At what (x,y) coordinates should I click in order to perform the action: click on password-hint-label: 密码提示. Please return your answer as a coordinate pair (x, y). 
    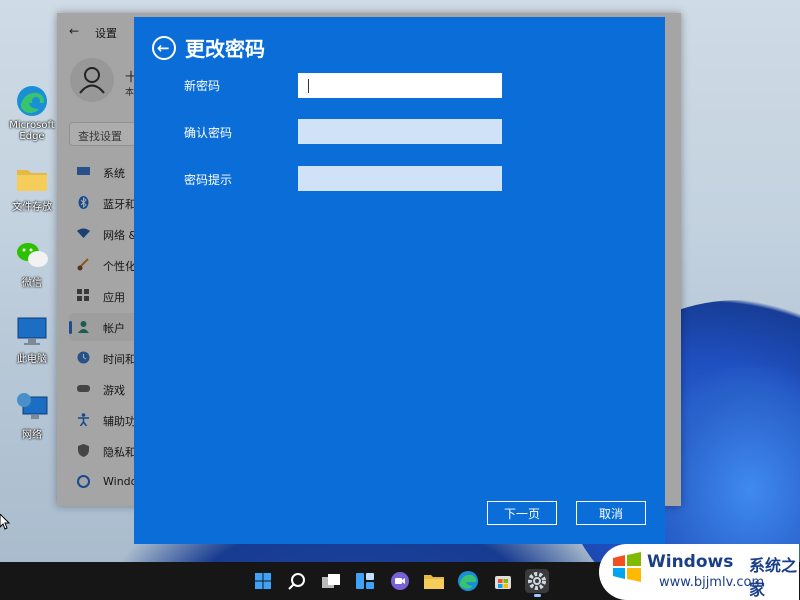
    Looking at the image, I should click on (208, 180).